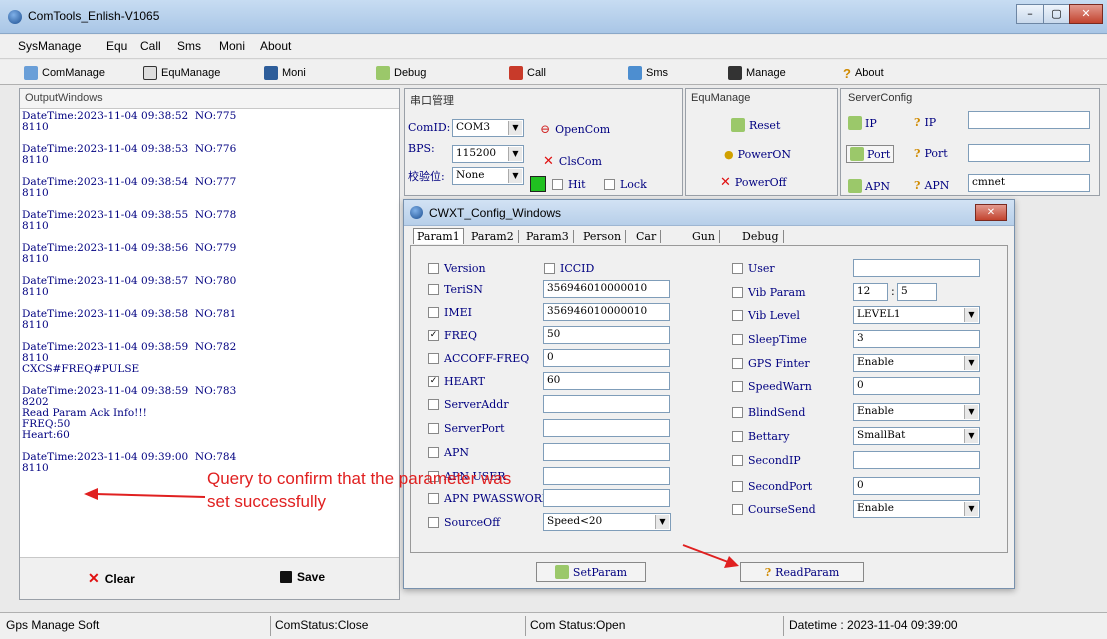 The height and width of the screenshot is (639, 1107). I want to click on status-app: Gps Manage Soft, so click(53, 625).